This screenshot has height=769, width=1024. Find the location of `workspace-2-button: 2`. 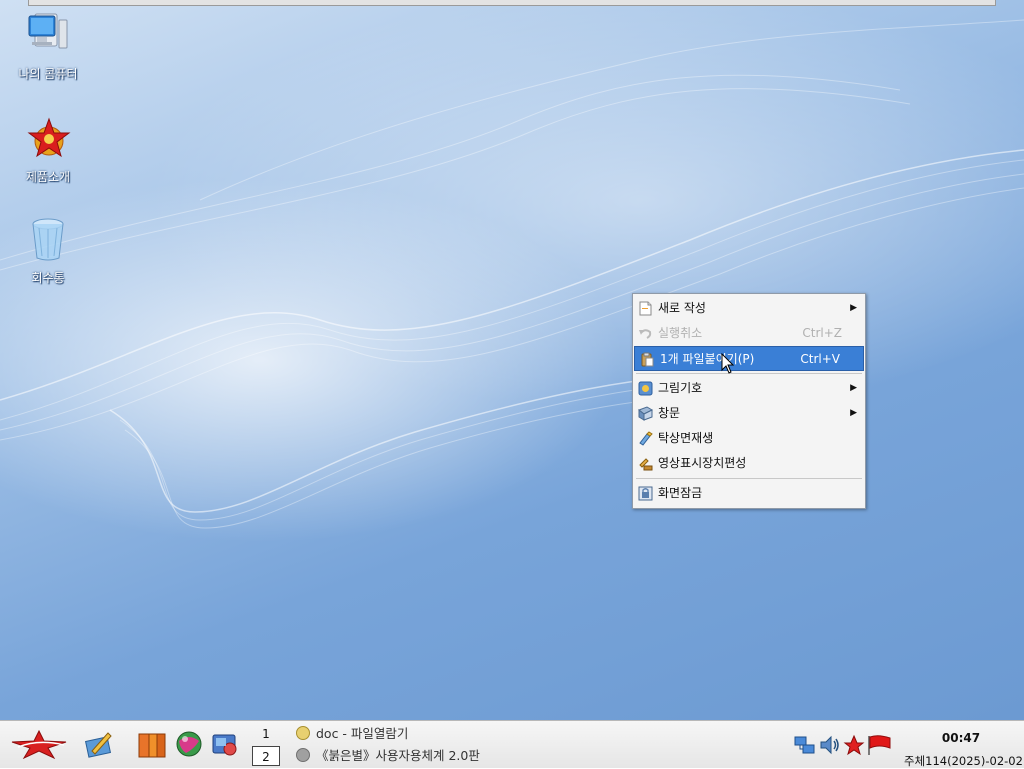

workspace-2-button: 2 is located at coordinates (266, 756).